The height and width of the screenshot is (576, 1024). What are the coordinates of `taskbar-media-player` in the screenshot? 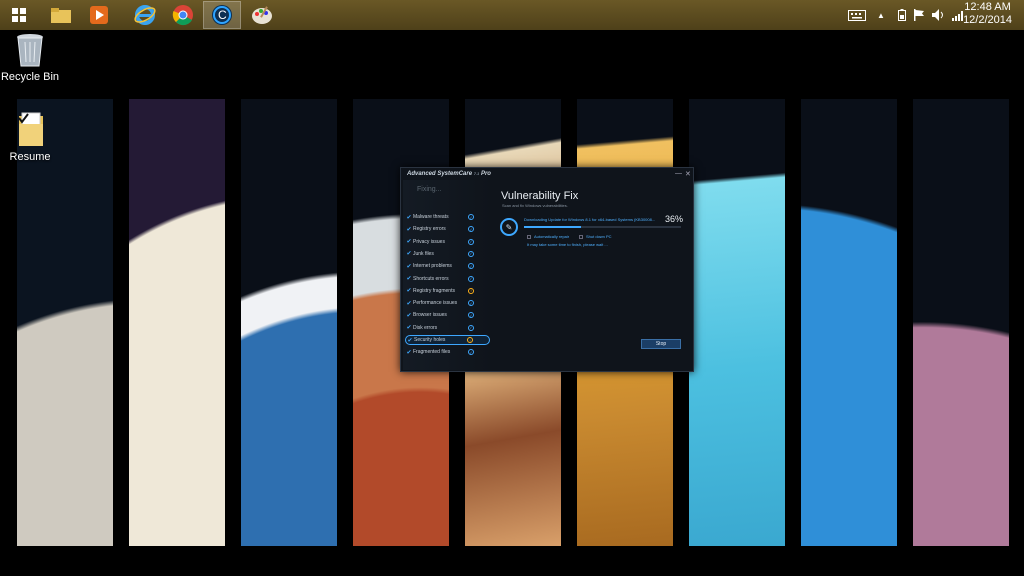 It's located at (99, 15).